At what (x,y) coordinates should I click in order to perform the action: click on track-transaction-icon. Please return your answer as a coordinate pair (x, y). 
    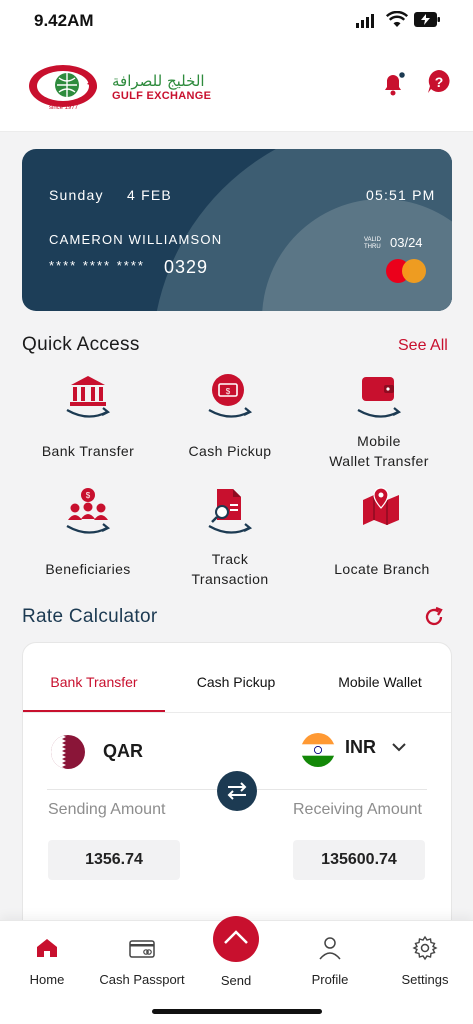
    Looking at the image, I should click on (230, 511).